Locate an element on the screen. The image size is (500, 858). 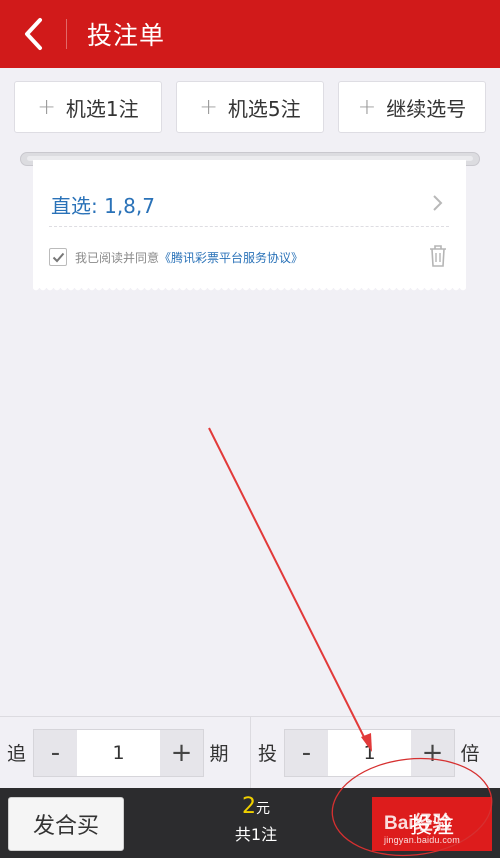
price-line: 2元 is located at coordinates (256, 806).